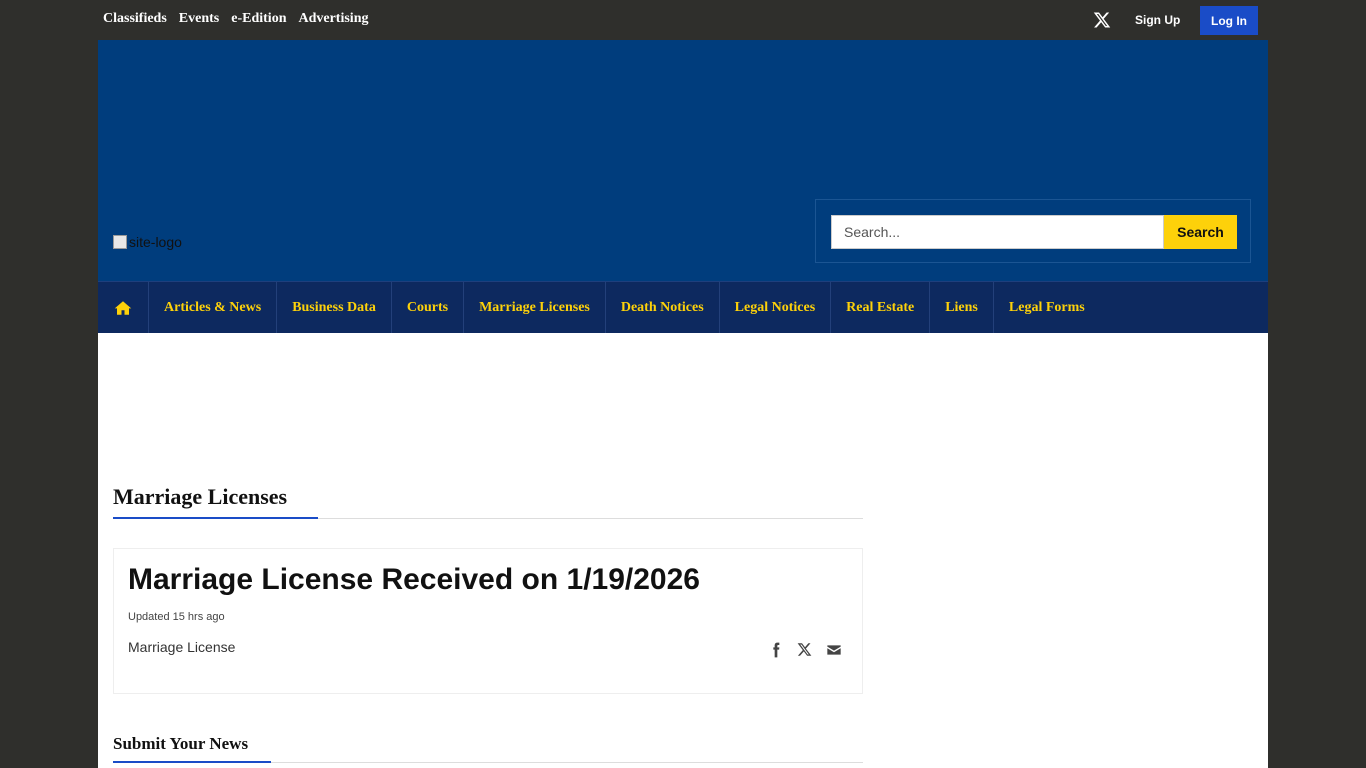 This screenshot has width=1366, height=768. I want to click on broken-image-icon, so click(120, 242).